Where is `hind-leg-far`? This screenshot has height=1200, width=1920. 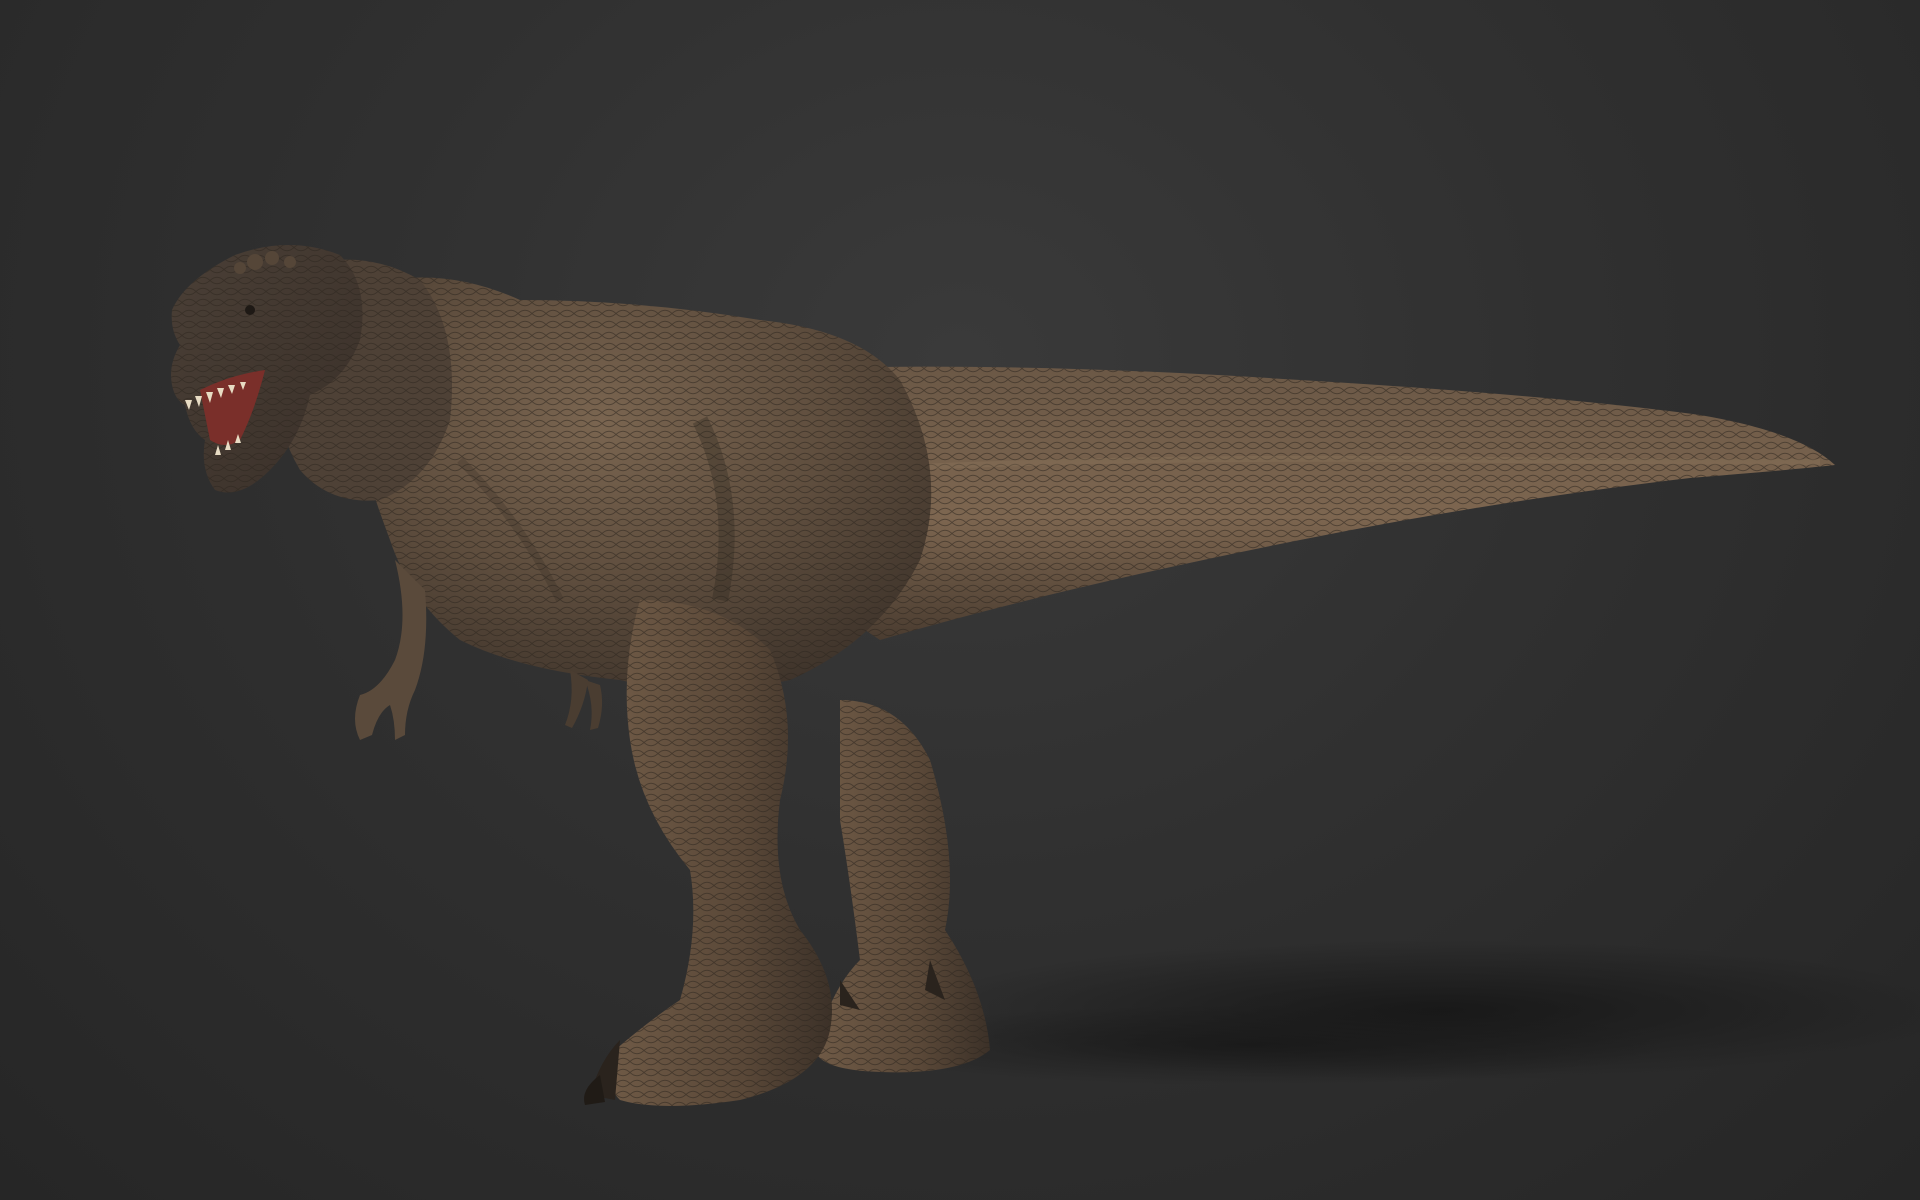 hind-leg-far is located at coordinates (902, 886).